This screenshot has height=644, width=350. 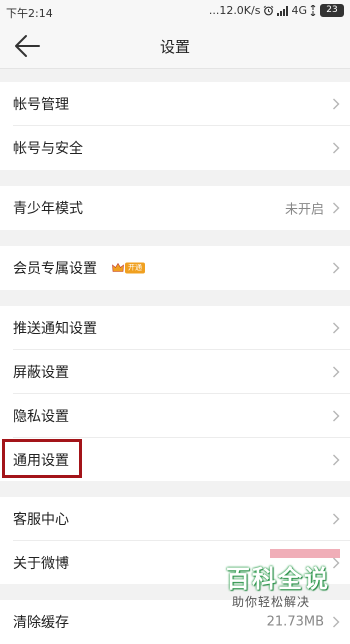 What do you see at coordinates (29, 13) in the screenshot?
I see `status-time: 下午2:14` at bounding box center [29, 13].